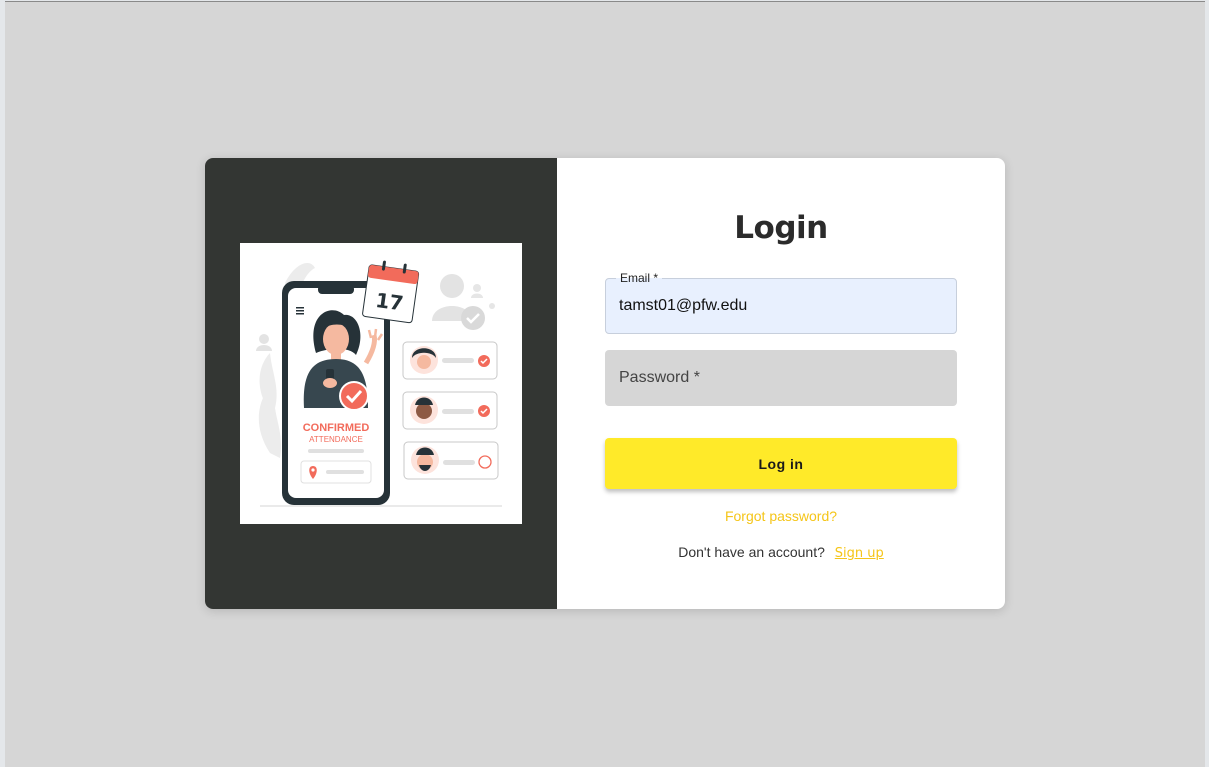 The width and height of the screenshot is (1209, 767). I want to click on confirmed-text: CONFIRMED, so click(336, 428).